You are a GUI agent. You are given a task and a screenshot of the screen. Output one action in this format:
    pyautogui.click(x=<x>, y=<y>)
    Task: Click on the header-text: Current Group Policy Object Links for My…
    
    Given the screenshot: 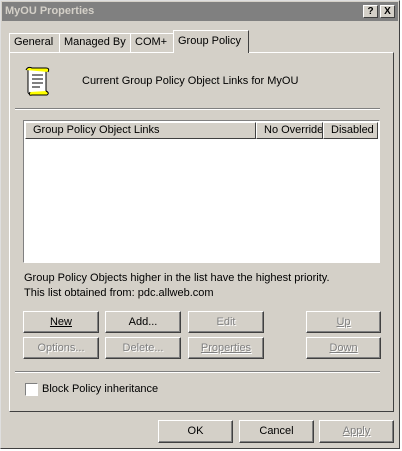 What is the action you would take?
    pyautogui.click(x=190, y=81)
    